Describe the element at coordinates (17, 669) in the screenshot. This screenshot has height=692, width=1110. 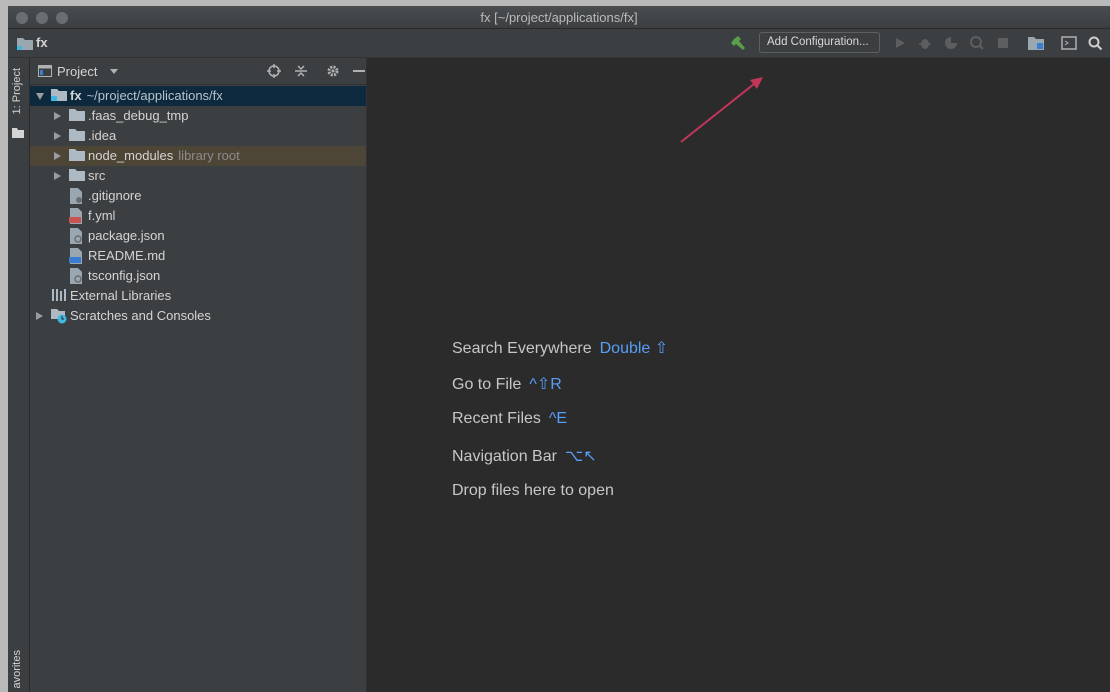
I see `tool-tab-favorites: avorites` at that location.